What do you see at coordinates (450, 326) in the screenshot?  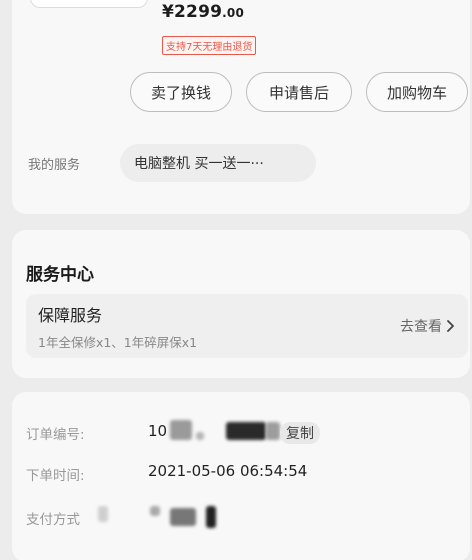 I see `chevron-right-icon` at bounding box center [450, 326].